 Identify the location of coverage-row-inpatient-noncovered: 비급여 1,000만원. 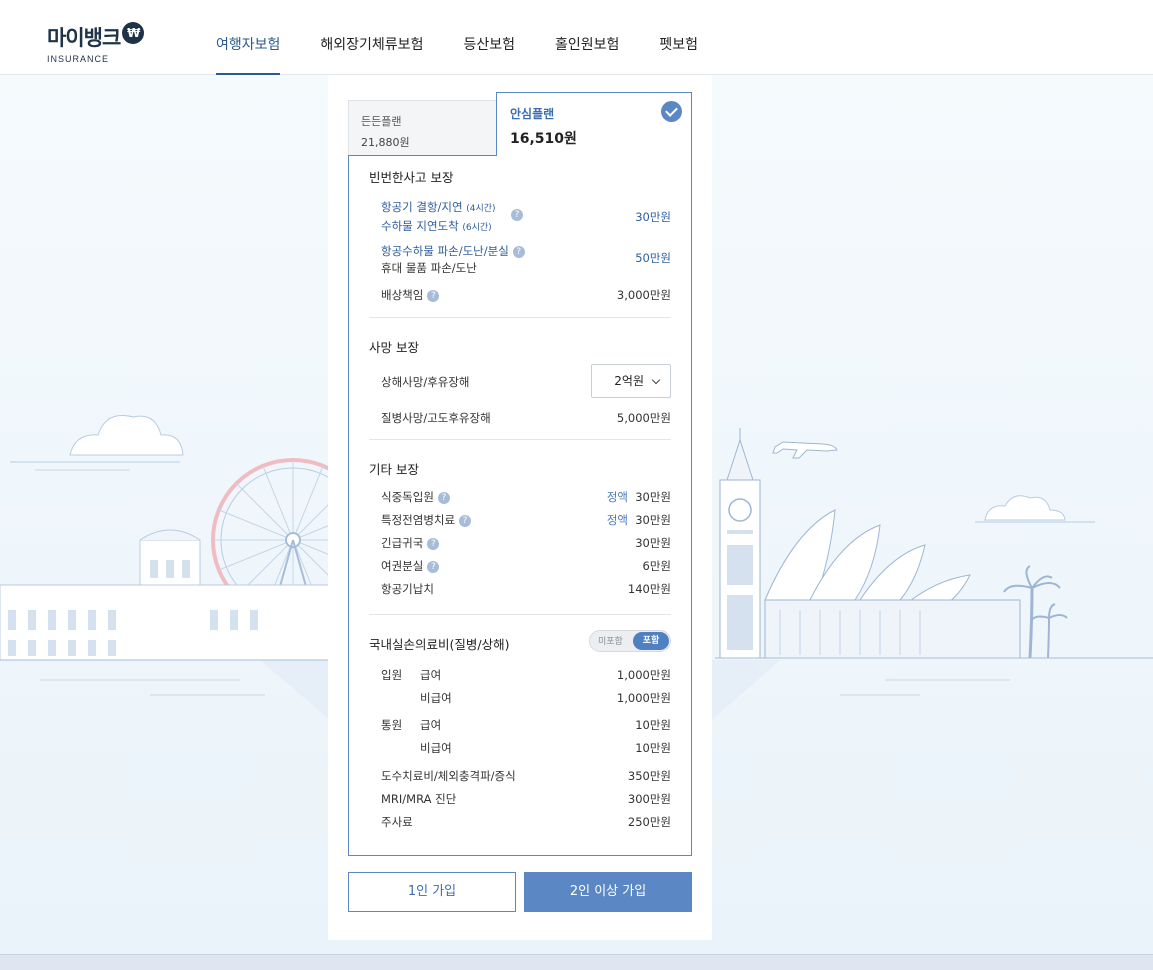
(520, 703).